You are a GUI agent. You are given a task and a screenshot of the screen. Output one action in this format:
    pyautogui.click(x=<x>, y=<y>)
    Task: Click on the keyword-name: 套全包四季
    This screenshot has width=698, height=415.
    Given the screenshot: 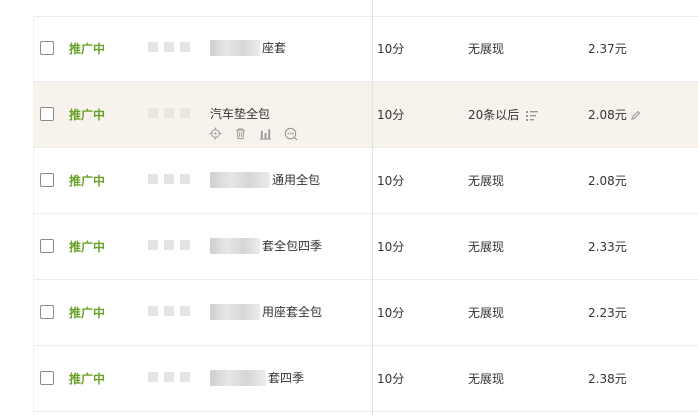 What is the action you would take?
    pyautogui.click(x=266, y=245)
    